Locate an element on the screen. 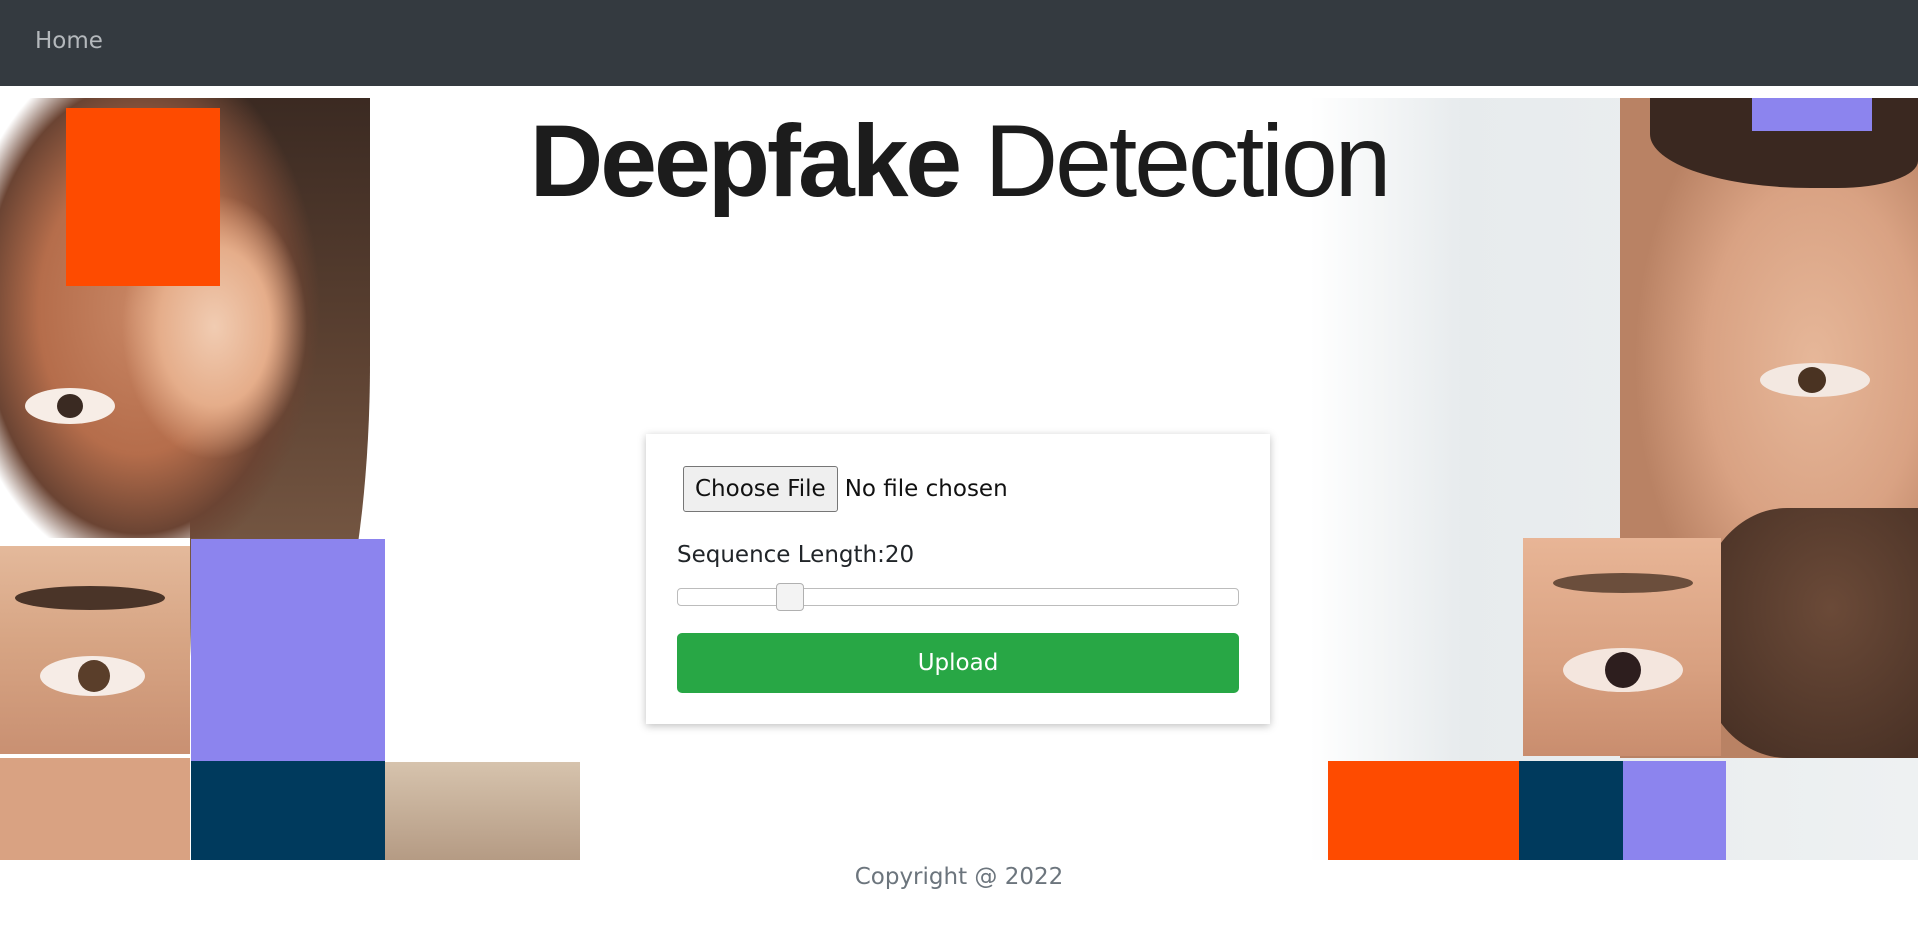 This screenshot has height=925, width=1918. footer-copyright: Copyright @ 2022 is located at coordinates (959, 877).